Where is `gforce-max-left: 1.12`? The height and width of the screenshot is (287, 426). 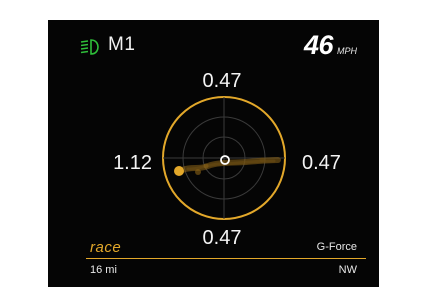
gforce-max-left: 1.12 is located at coordinates (132, 163).